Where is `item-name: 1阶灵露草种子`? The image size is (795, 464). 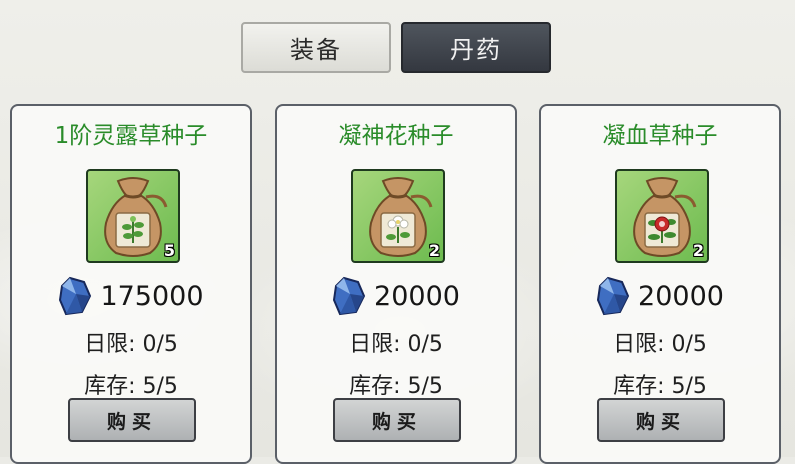
item-name: 1阶灵露草种子 is located at coordinates (131, 136).